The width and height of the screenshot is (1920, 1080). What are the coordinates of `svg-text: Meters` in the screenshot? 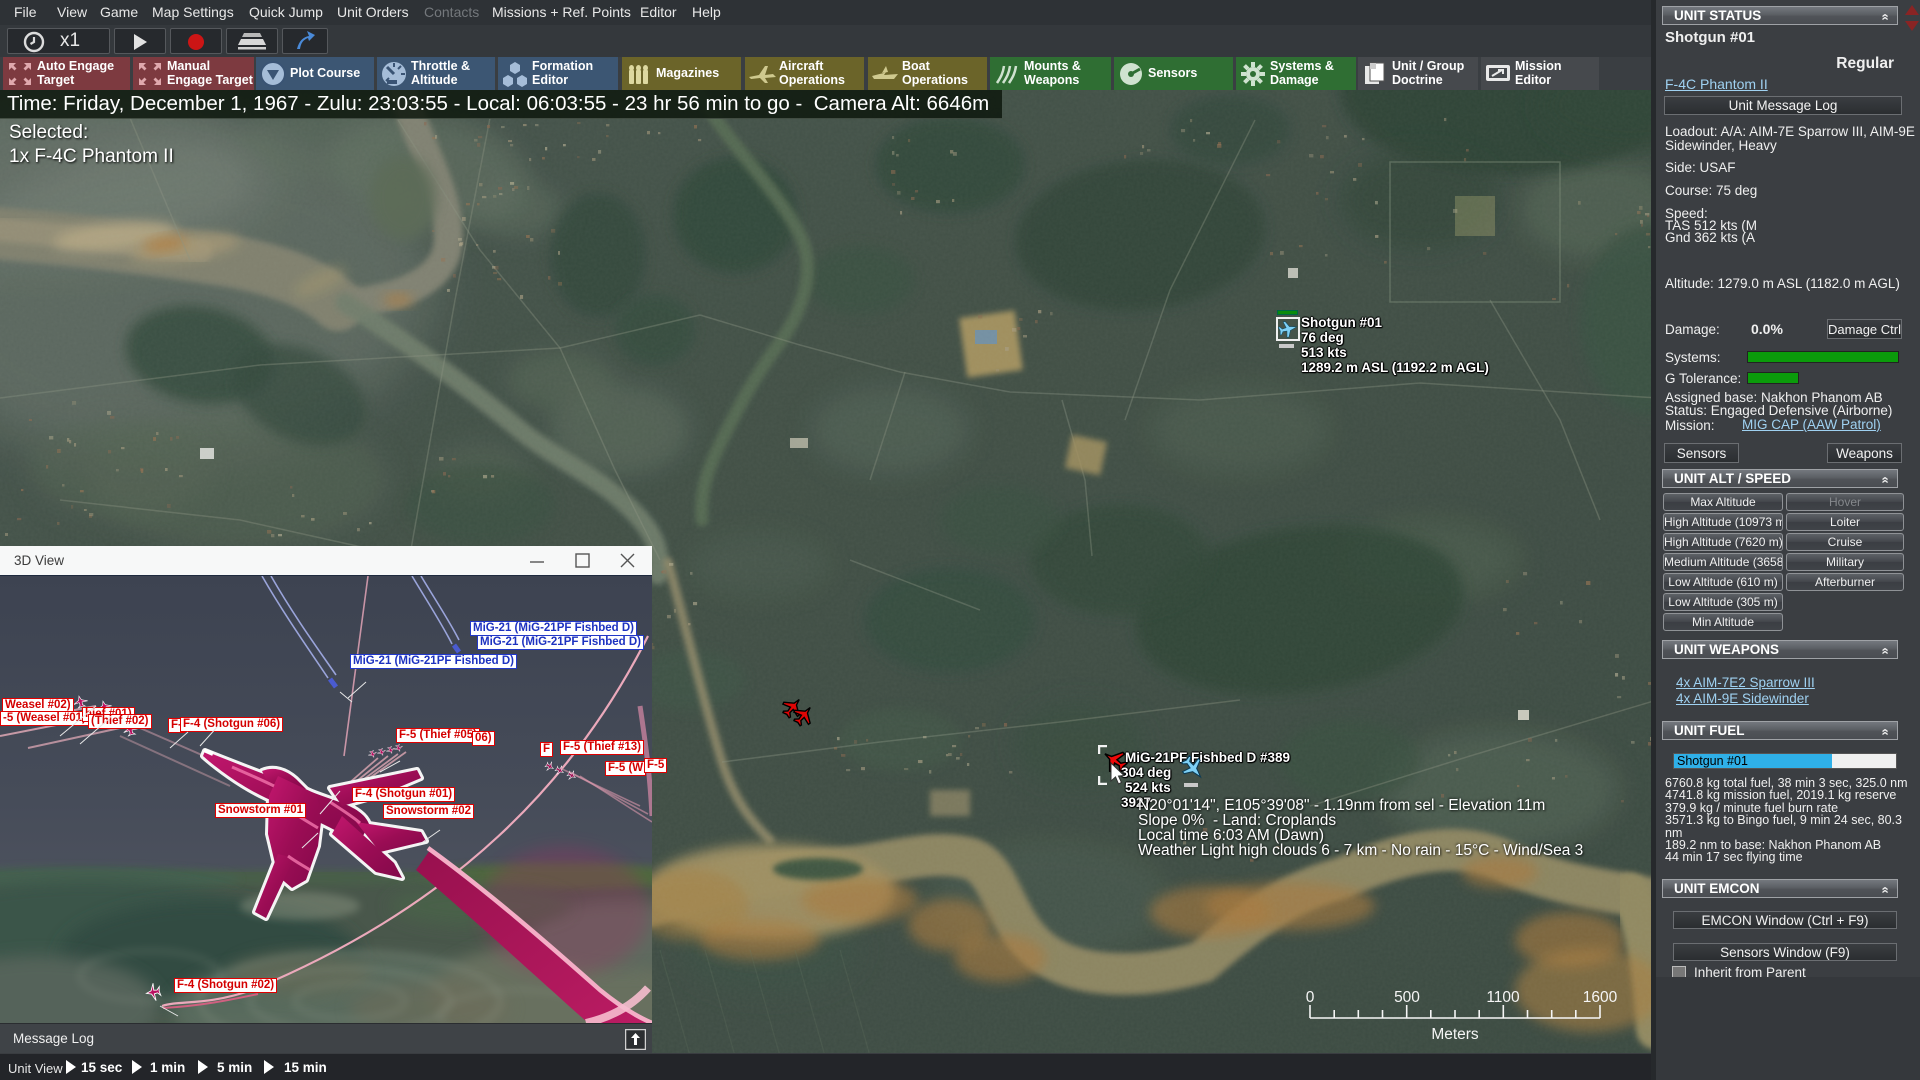 It's located at (1455, 1034).